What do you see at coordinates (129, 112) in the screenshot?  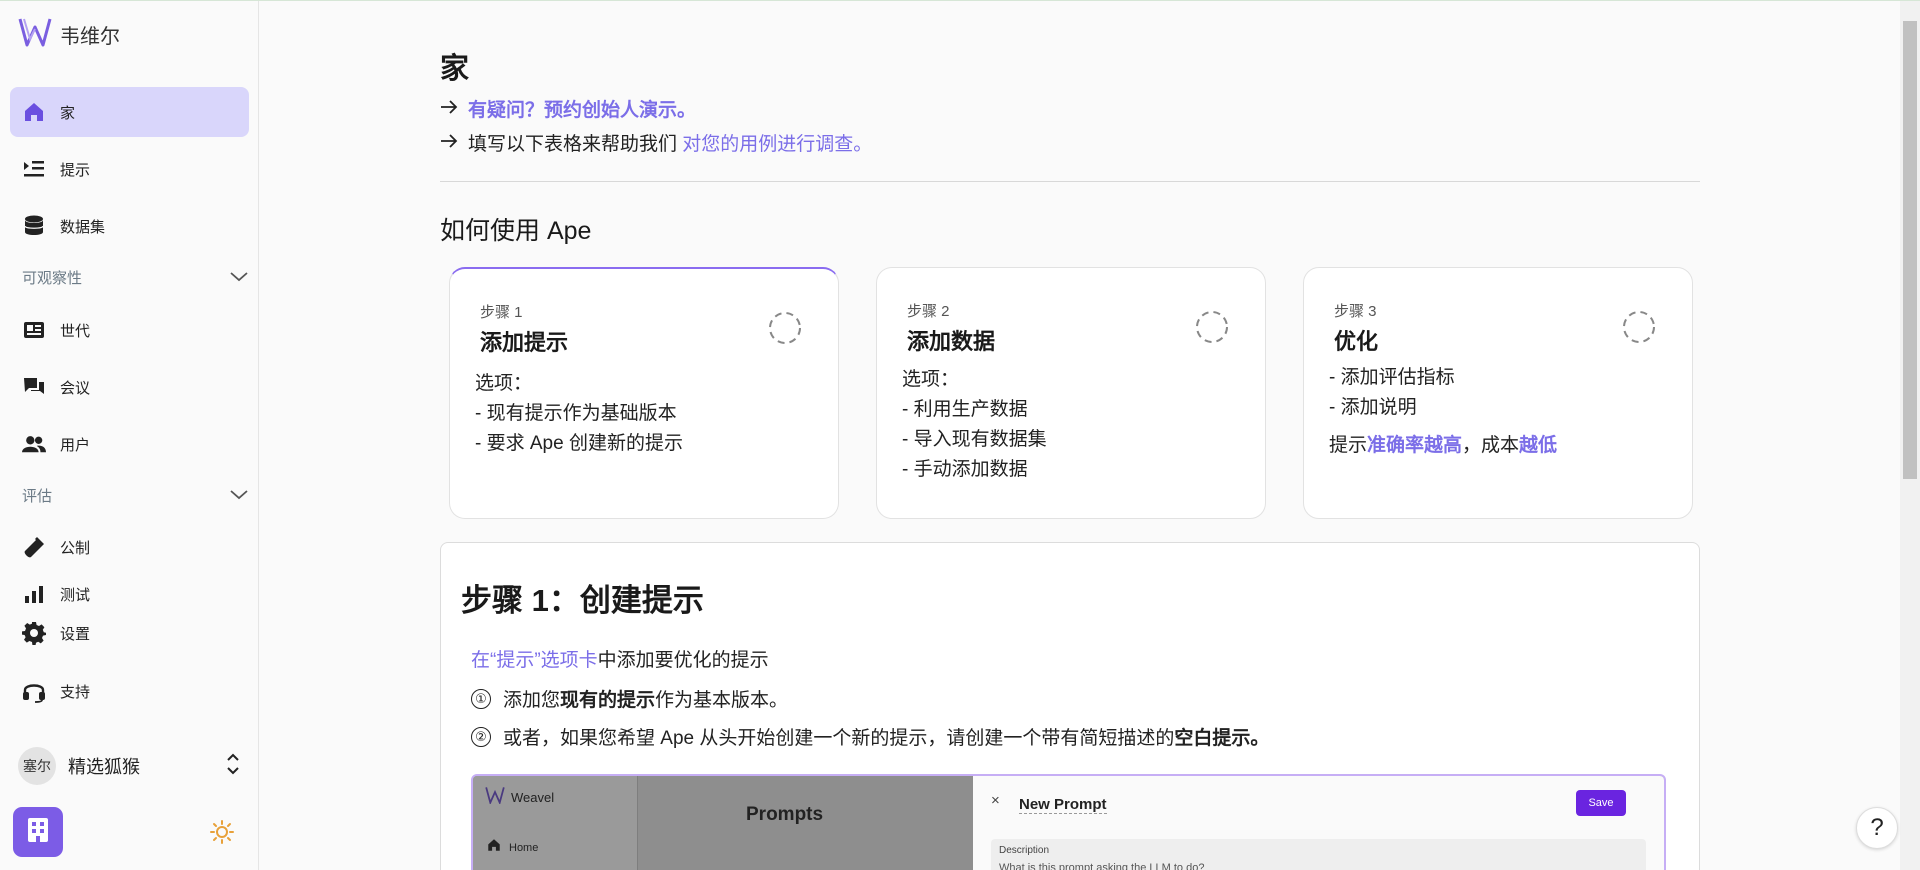 I see `sidebar-item-home: 家` at bounding box center [129, 112].